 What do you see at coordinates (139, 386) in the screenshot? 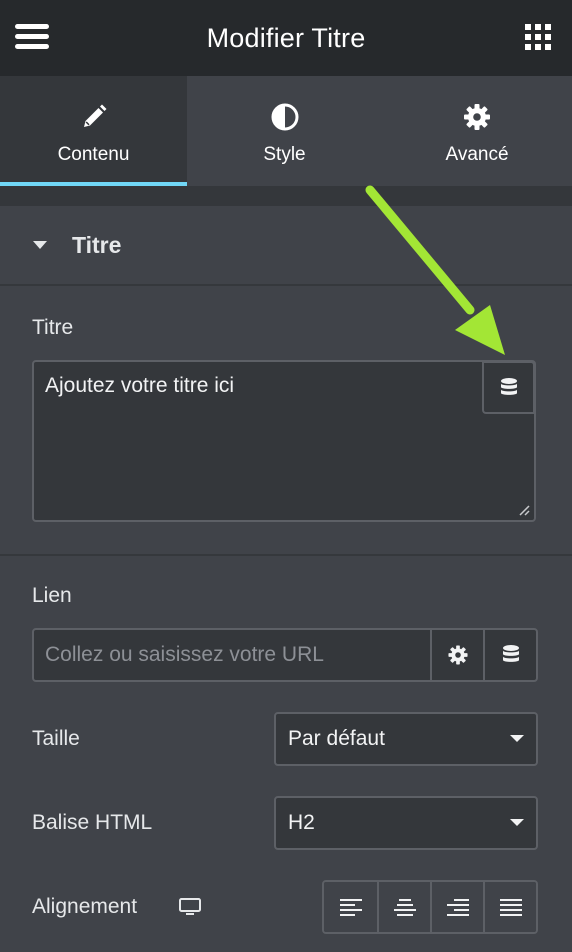
I see `titre-value: Ajoutez votre titre ici` at bounding box center [139, 386].